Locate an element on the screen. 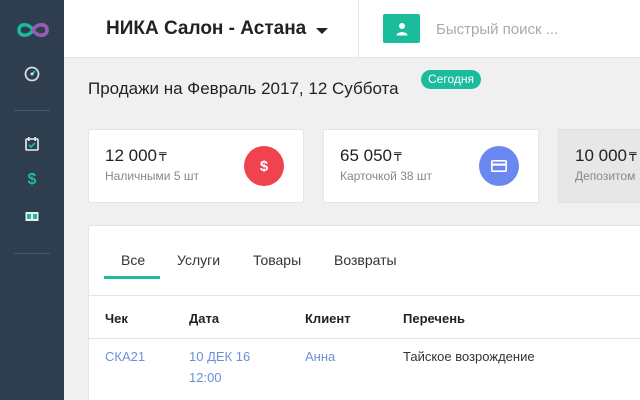 Image resolution: width=640 pixels, height=400 pixels. dashboard-gauge-icon is located at coordinates (32, 74).